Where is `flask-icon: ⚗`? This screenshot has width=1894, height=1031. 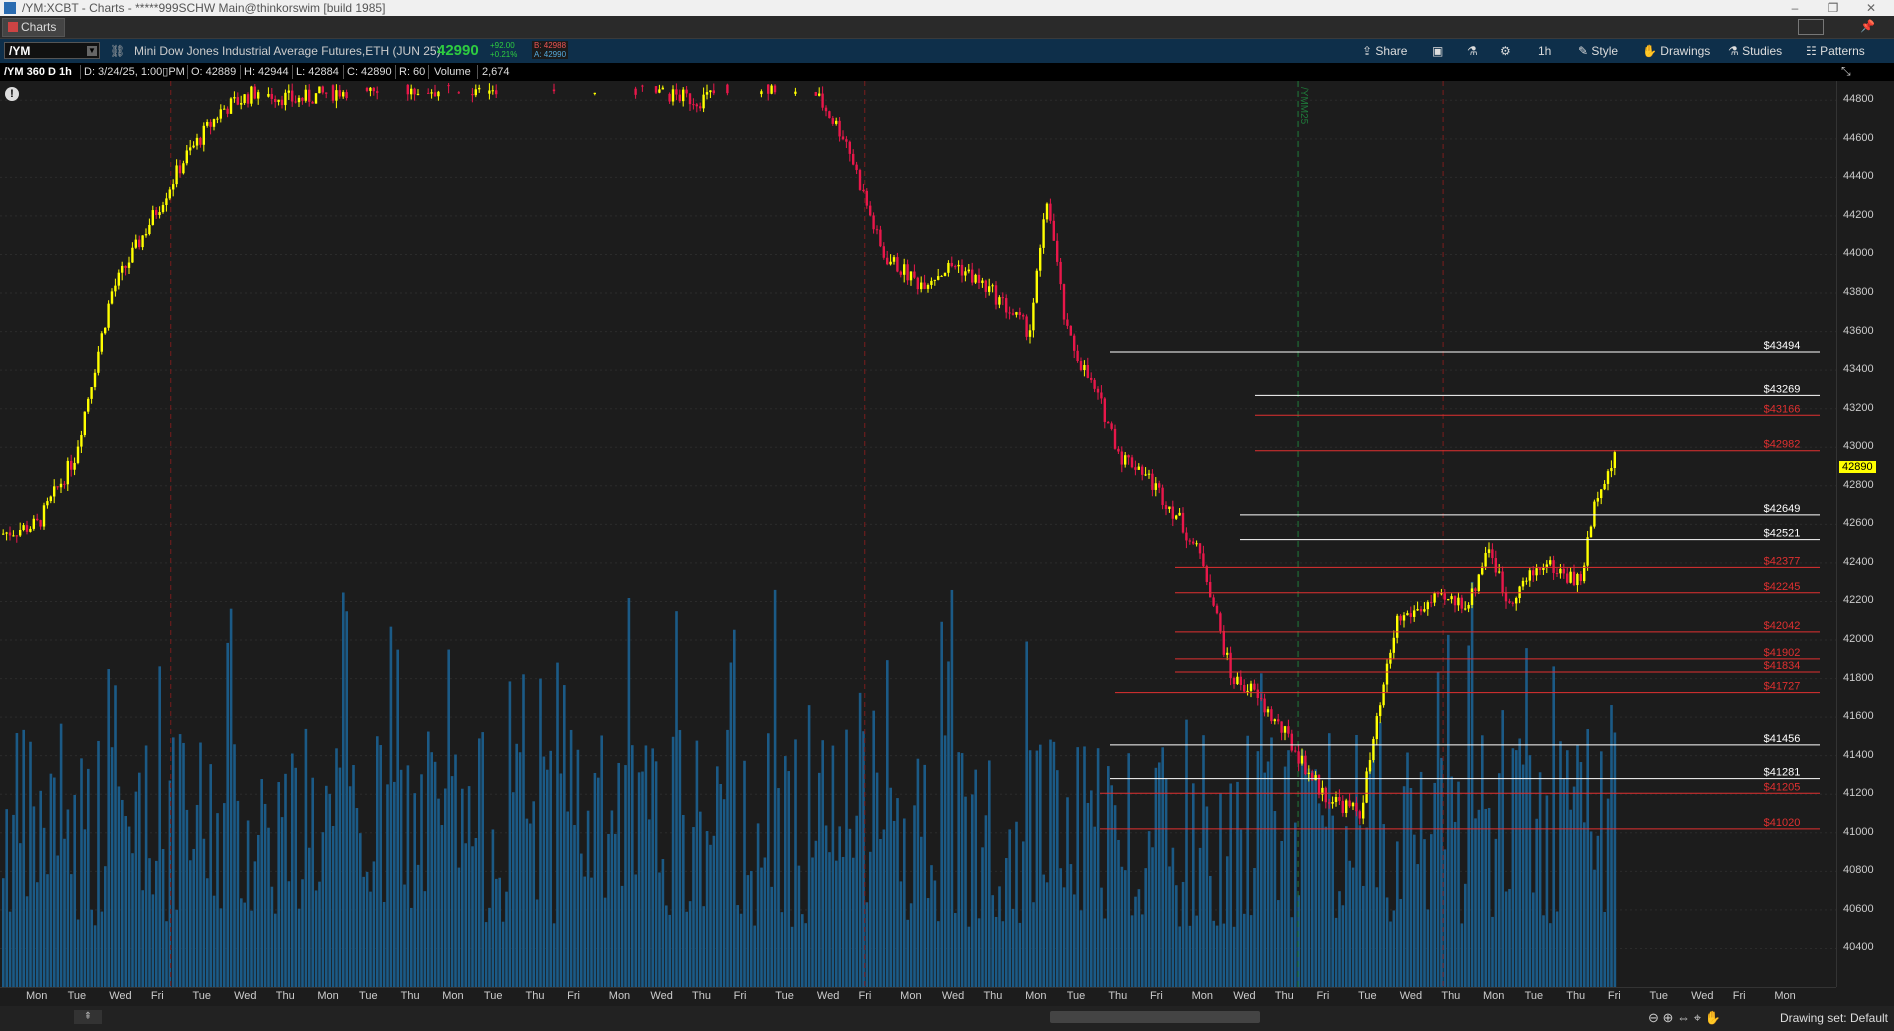 flask-icon: ⚗ is located at coordinates (1472, 51).